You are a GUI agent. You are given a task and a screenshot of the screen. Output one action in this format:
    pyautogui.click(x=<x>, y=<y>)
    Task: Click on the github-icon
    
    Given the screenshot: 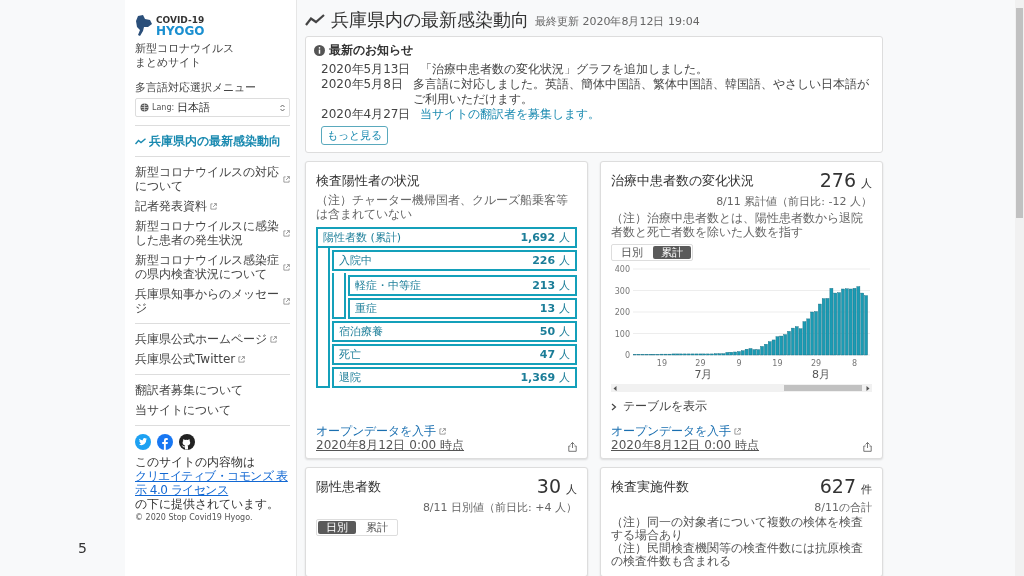 What is the action you would take?
    pyautogui.click(x=187, y=442)
    